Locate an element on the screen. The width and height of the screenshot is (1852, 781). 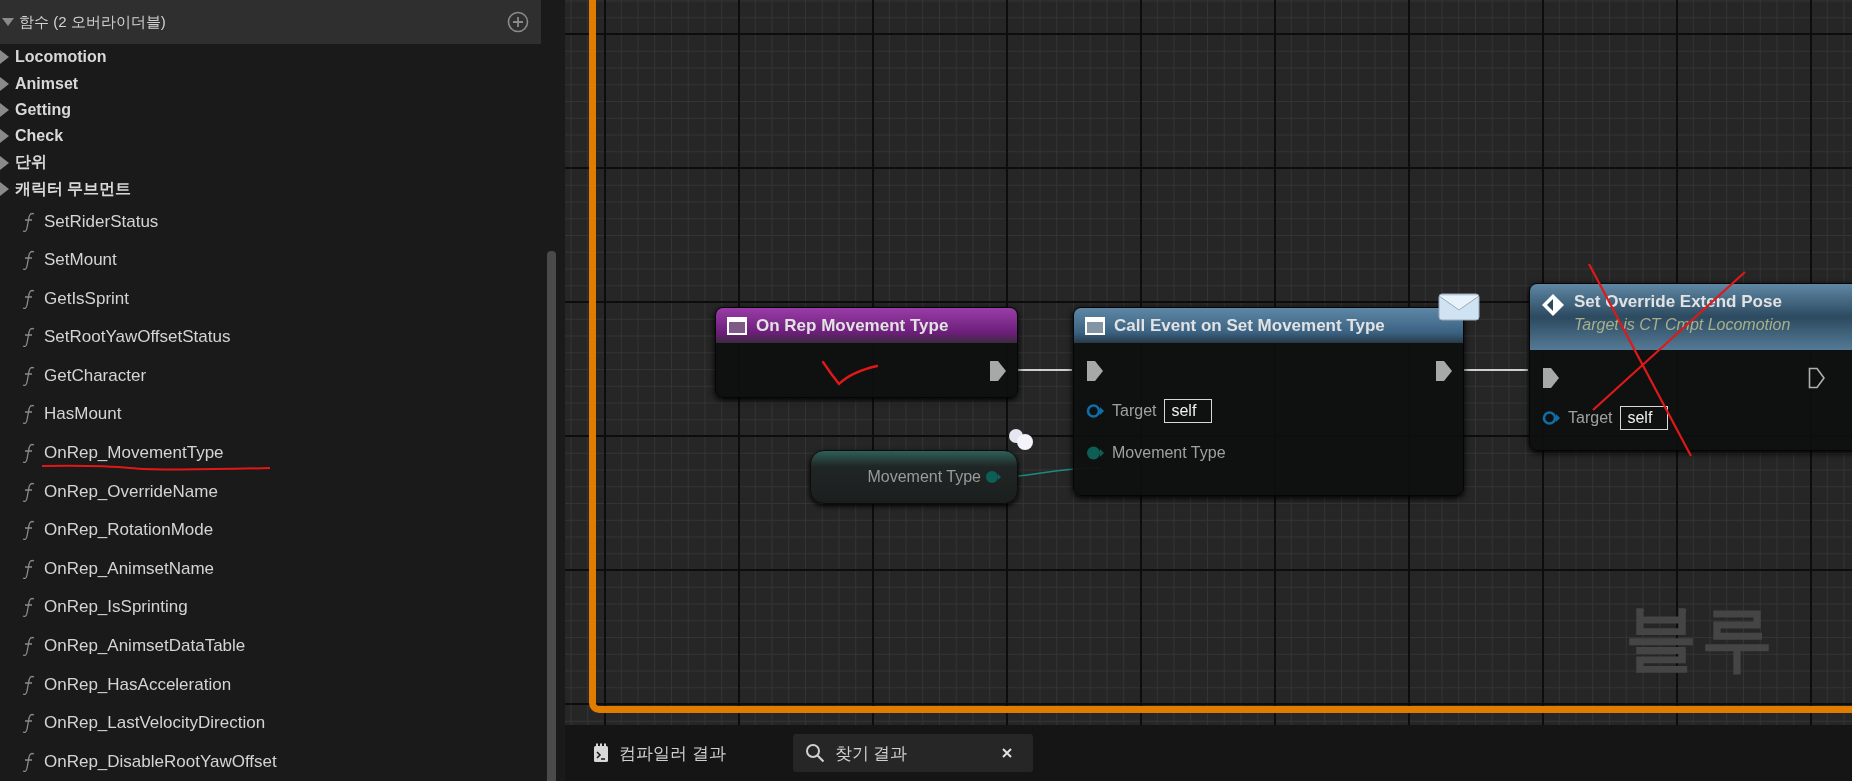
function-item: SetMount is located at coordinates (270, 260).